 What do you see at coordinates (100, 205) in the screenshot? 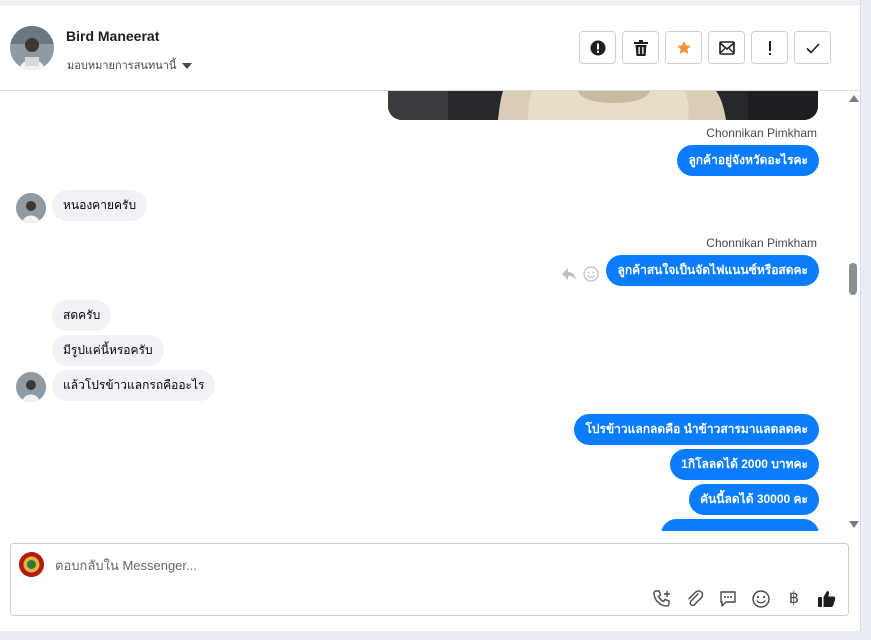
I see `incoming-message: หนองคายครับ` at bounding box center [100, 205].